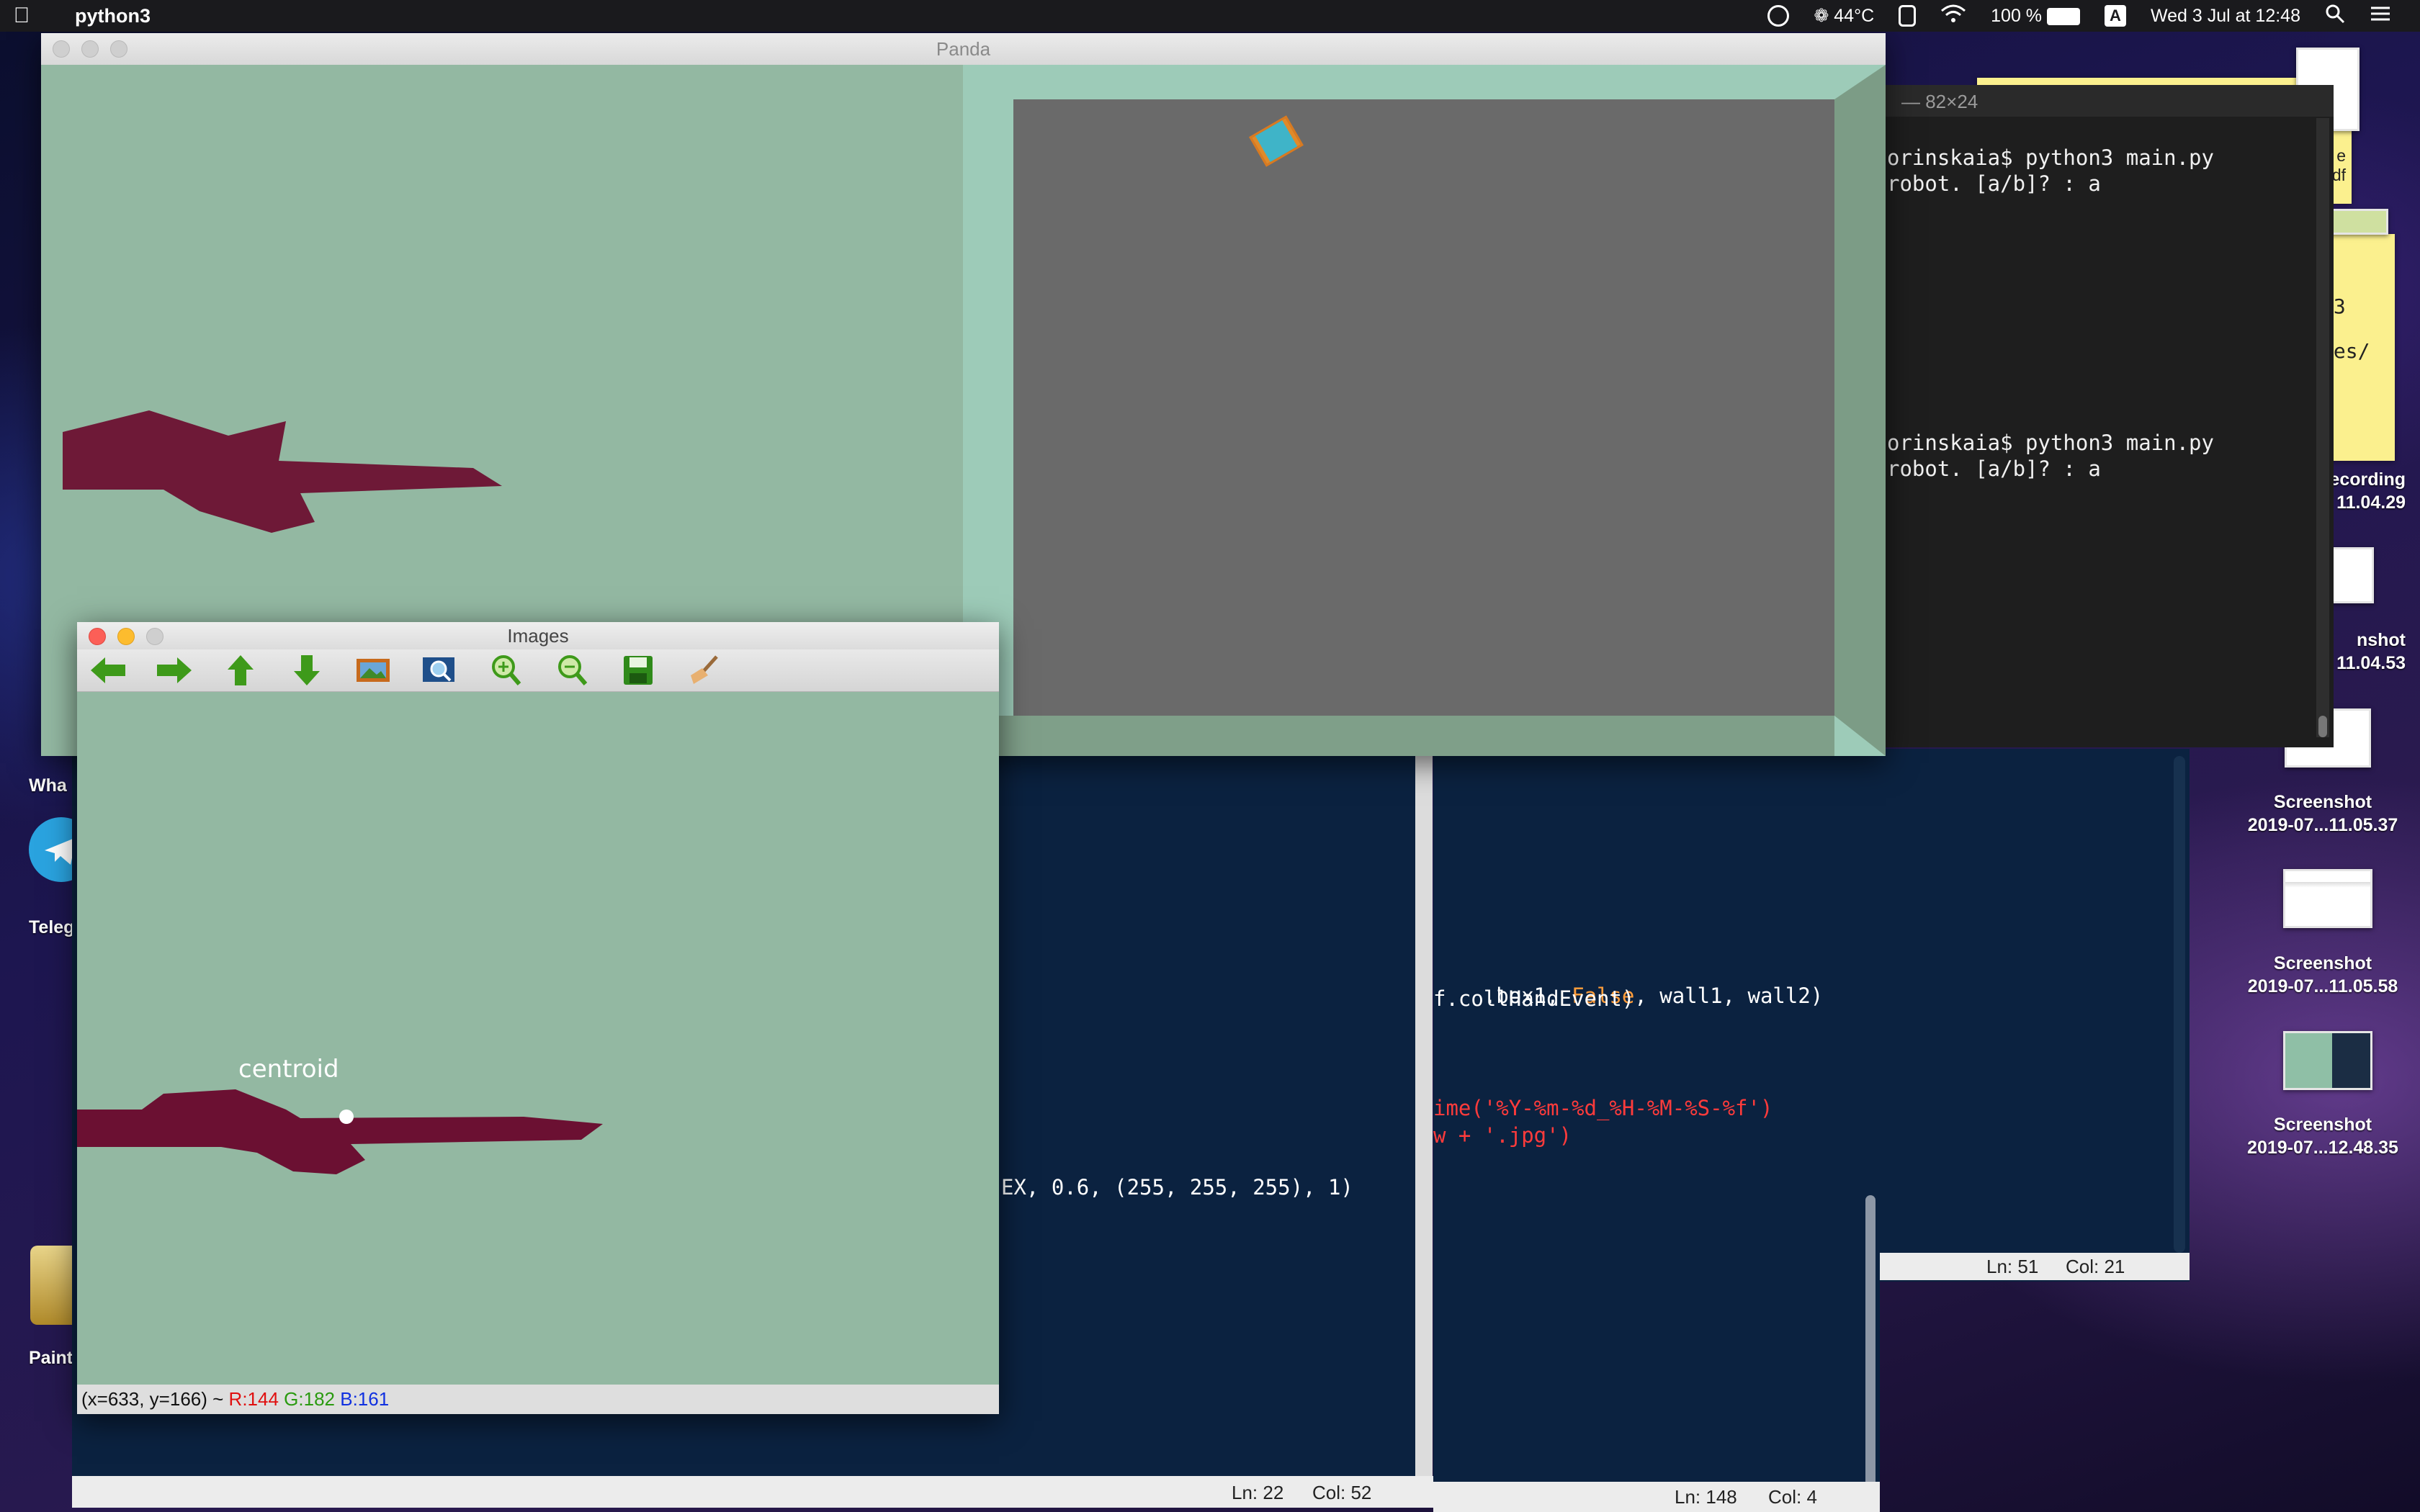 The width and height of the screenshot is (2420, 1512). I want to click on input-source: A, so click(2115, 16).